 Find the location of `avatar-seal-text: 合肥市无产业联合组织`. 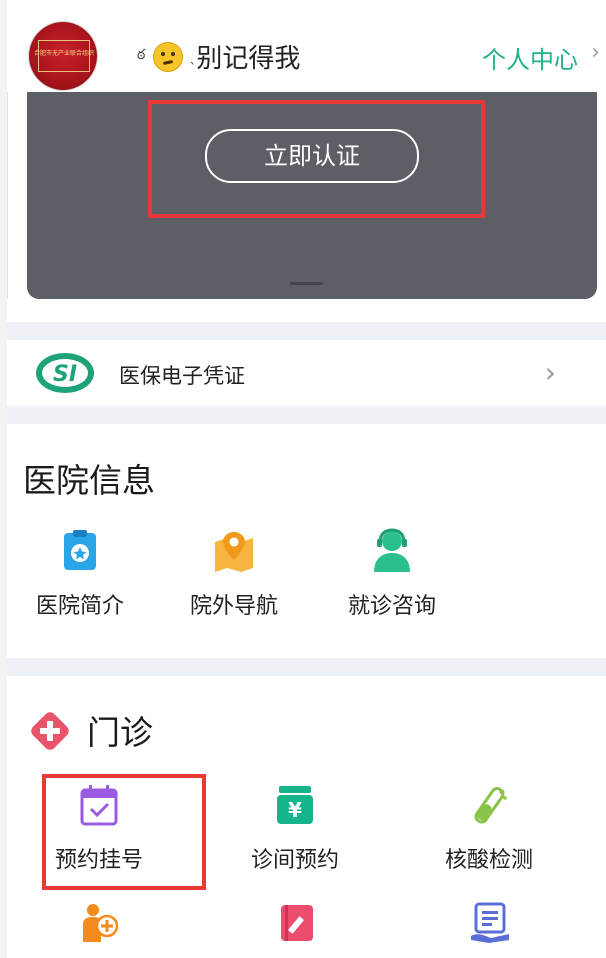

avatar-seal-text: 合肥市无产业联合组织 is located at coordinates (64, 53).